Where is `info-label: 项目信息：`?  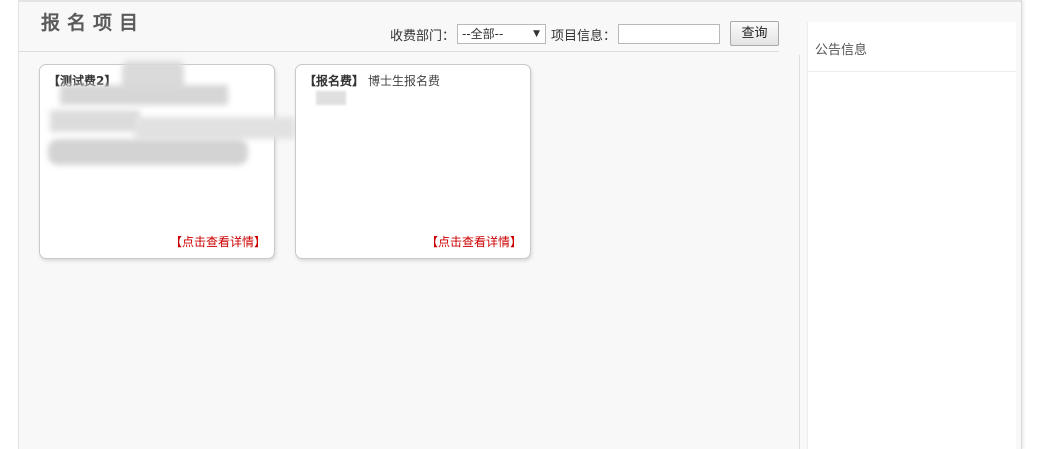
info-label: 项目信息： is located at coordinates (584, 36).